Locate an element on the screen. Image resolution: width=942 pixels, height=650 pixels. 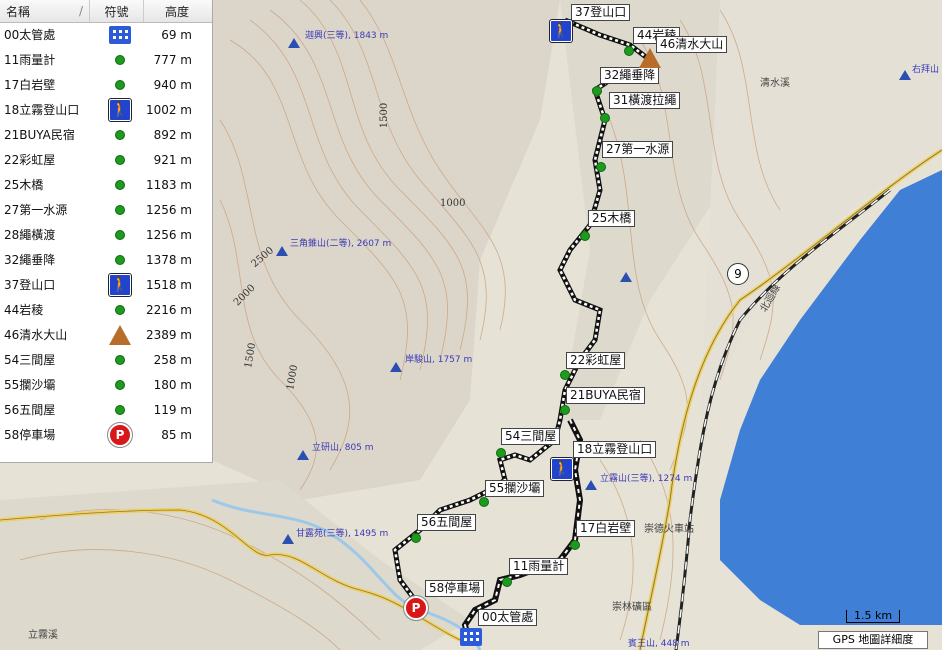
building-icon is located at coordinates (471, 637).